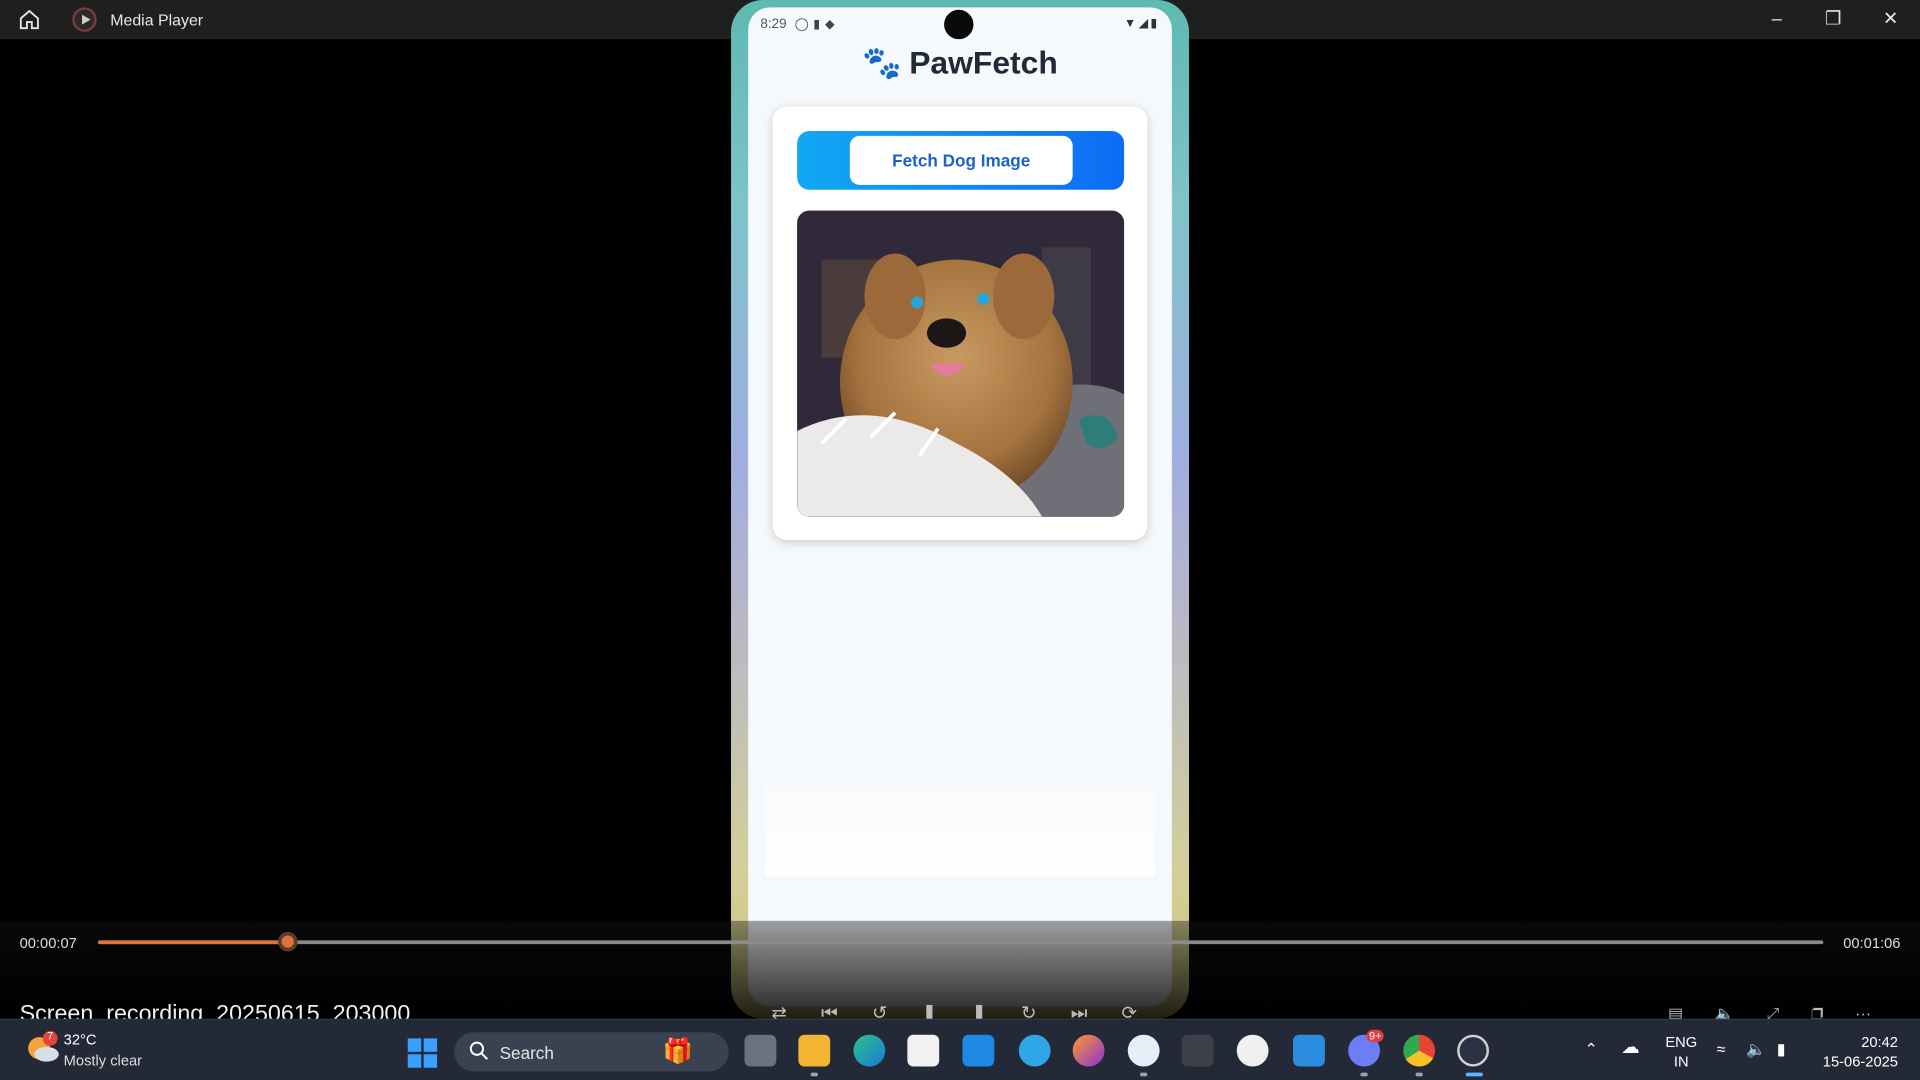 Image resolution: width=1920 pixels, height=1080 pixels. I want to click on home-icon, so click(29, 19).